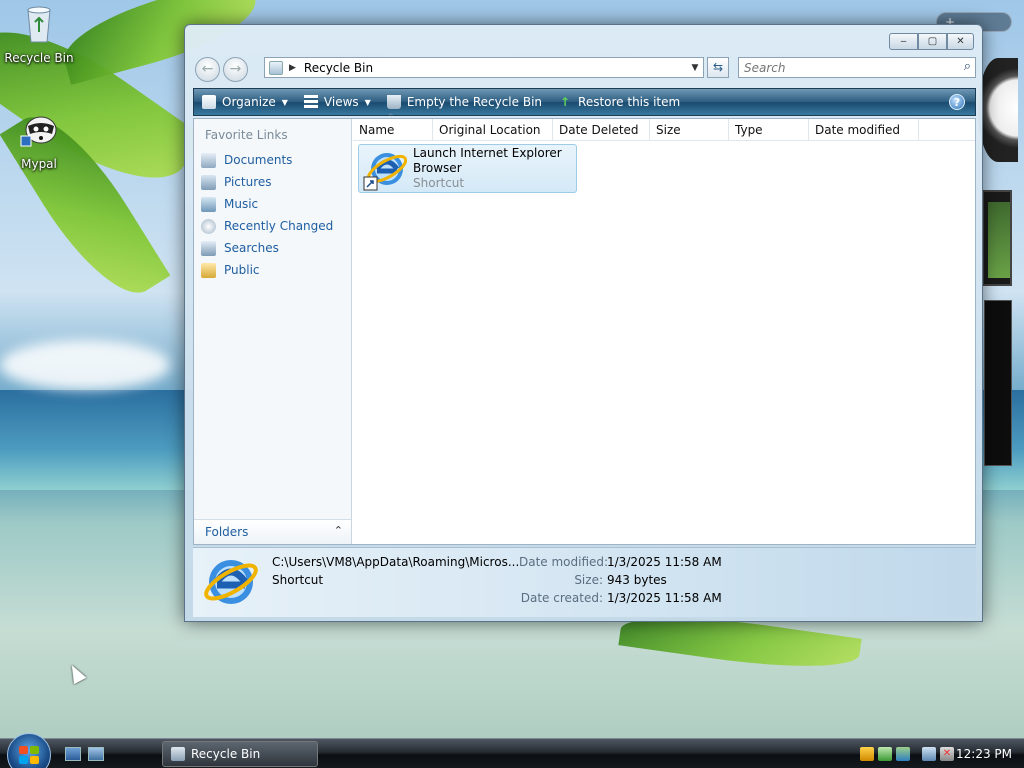  I want to click on column-header-date-modified: Date modified, so click(864, 129).